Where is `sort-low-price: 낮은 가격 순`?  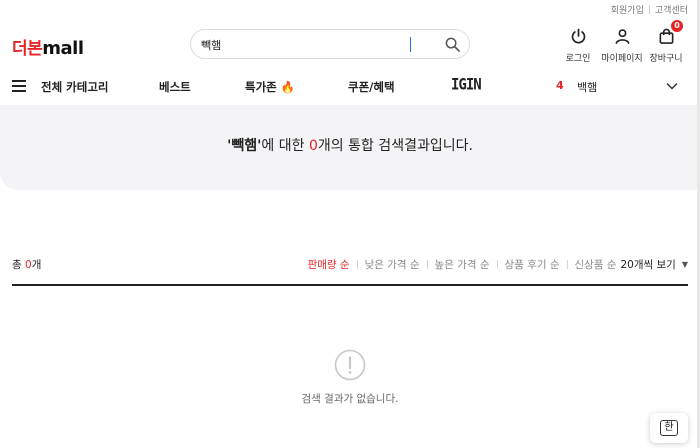
sort-low-price: 낮은 가격 순 is located at coordinates (392, 264).